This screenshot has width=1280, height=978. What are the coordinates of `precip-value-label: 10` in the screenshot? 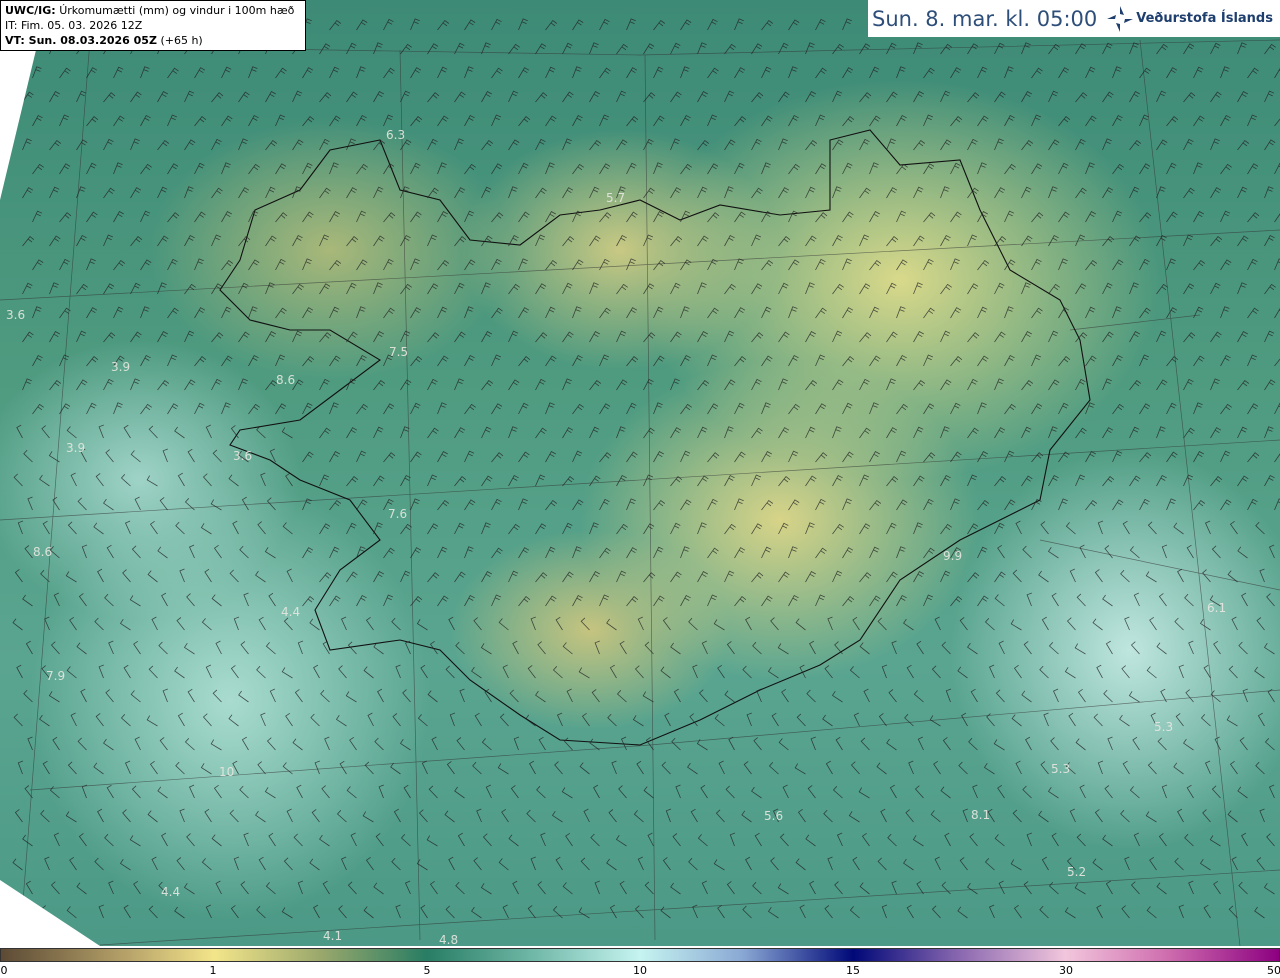 It's located at (227, 772).